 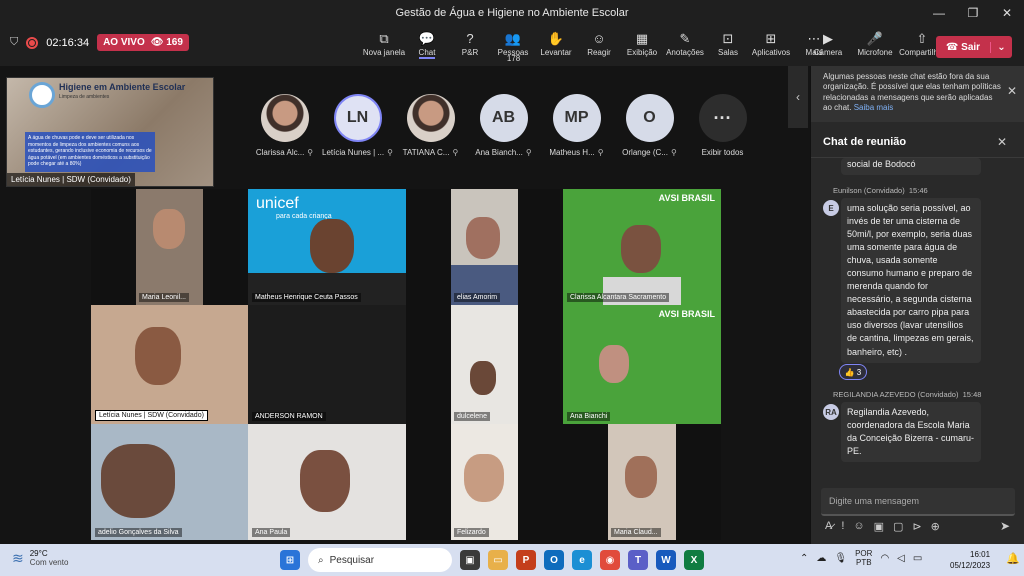 What do you see at coordinates (484, 482) in the screenshot?
I see `video-tile: Felizardo` at bounding box center [484, 482].